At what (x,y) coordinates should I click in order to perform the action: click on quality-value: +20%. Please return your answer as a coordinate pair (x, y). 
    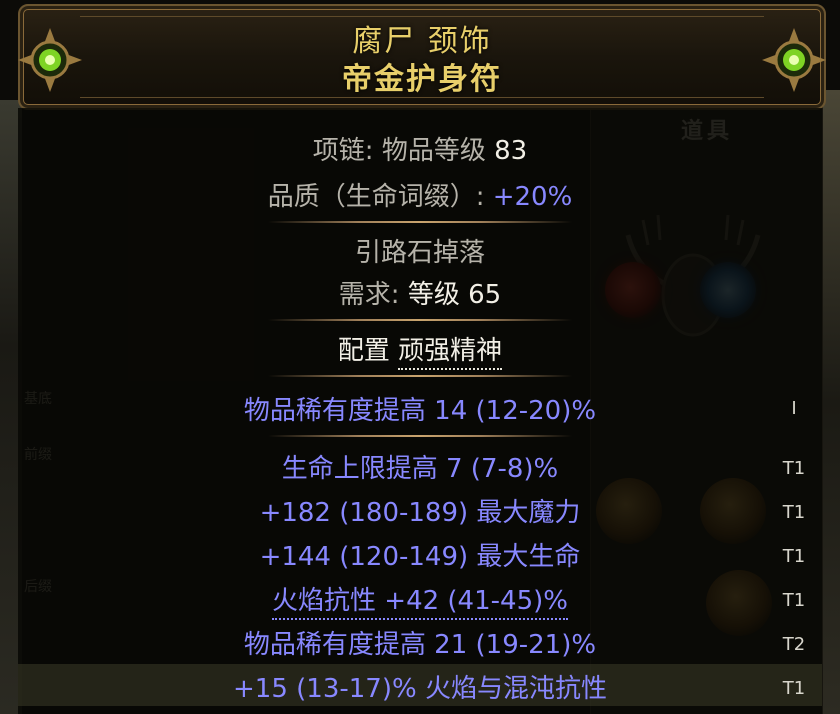
    Looking at the image, I should click on (532, 197).